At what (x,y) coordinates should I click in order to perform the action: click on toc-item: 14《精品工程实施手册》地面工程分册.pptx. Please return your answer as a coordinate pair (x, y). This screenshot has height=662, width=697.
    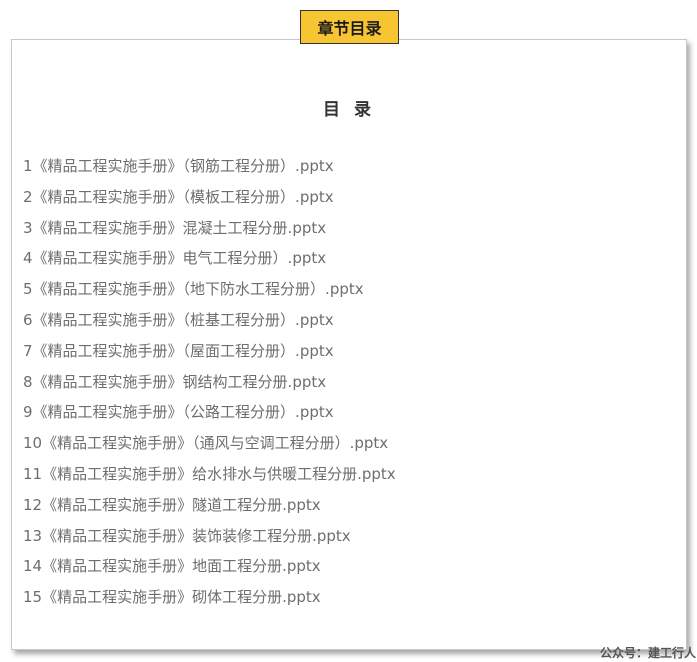
    Looking at the image, I should click on (209, 566).